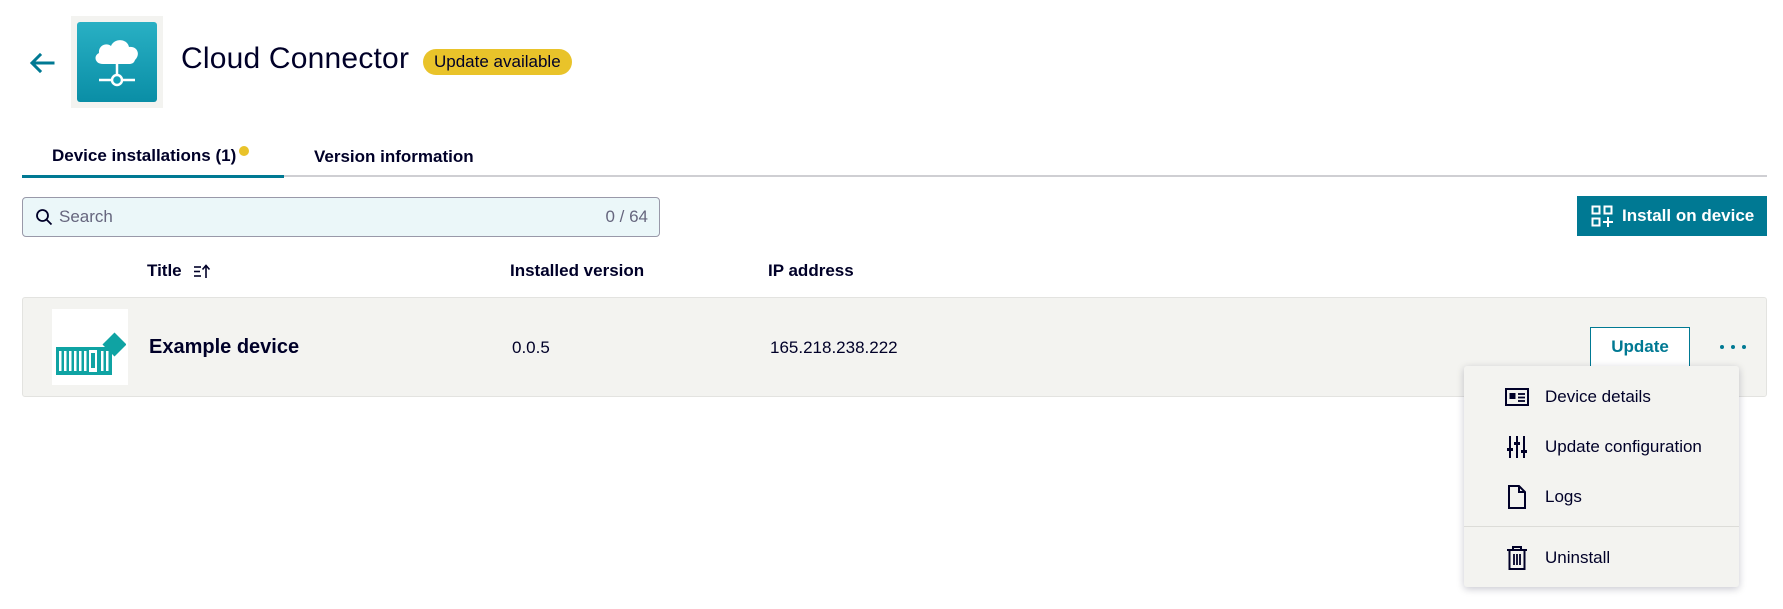  I want to click on app-icon, so click(117, 62).